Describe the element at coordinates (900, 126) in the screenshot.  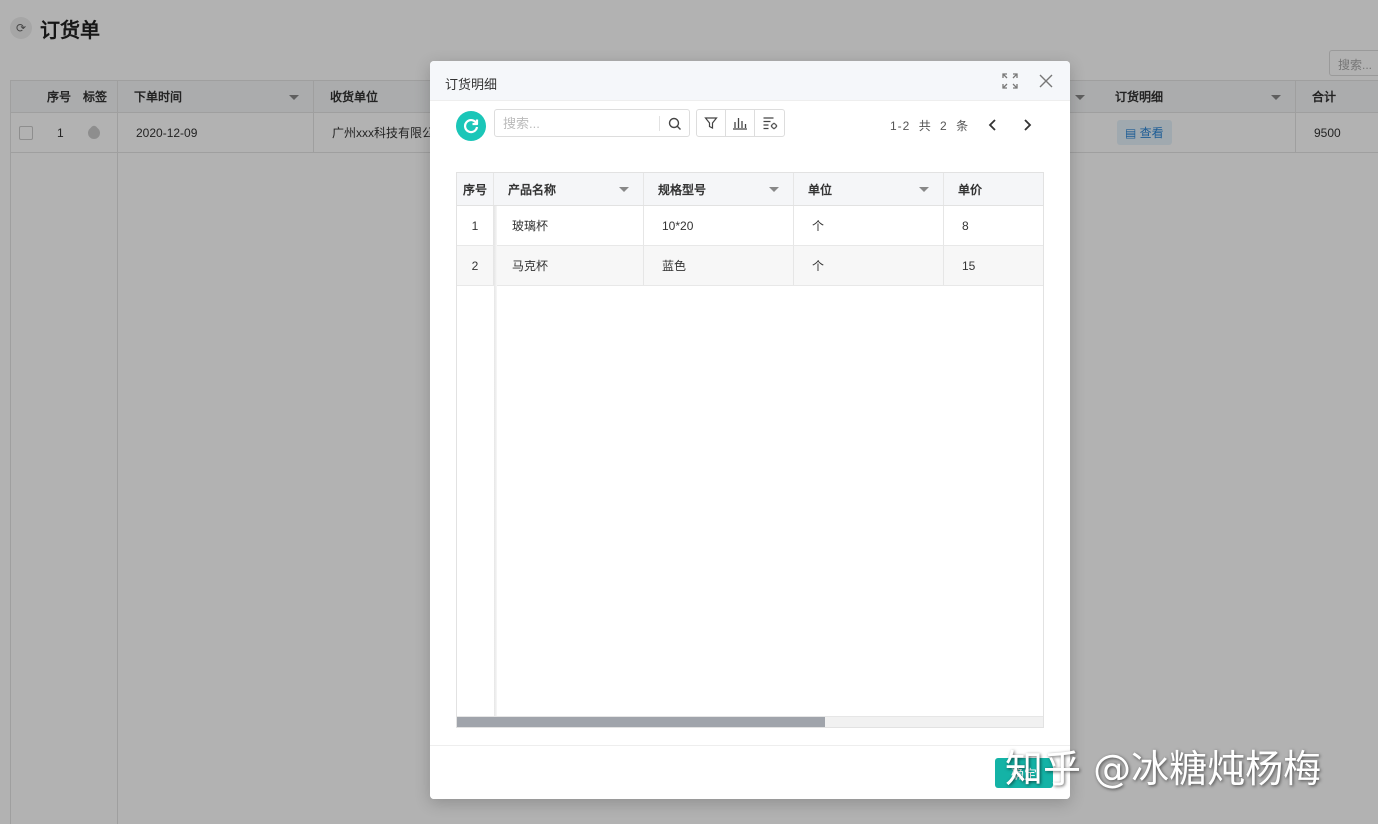
I see `pager-range: 1-2` at that location.